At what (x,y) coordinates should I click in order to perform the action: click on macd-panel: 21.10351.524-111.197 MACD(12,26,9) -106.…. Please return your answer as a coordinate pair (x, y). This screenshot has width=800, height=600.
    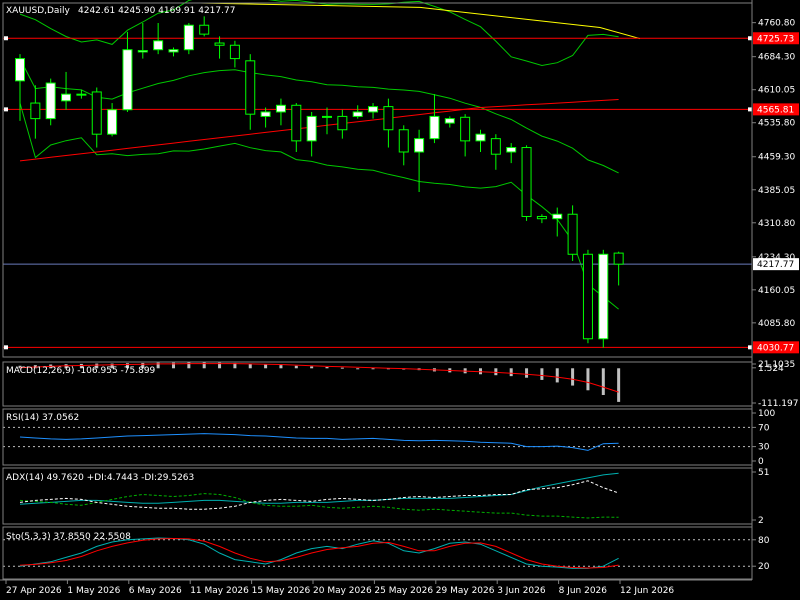
    Looking at the image, I should click on (402, 384).